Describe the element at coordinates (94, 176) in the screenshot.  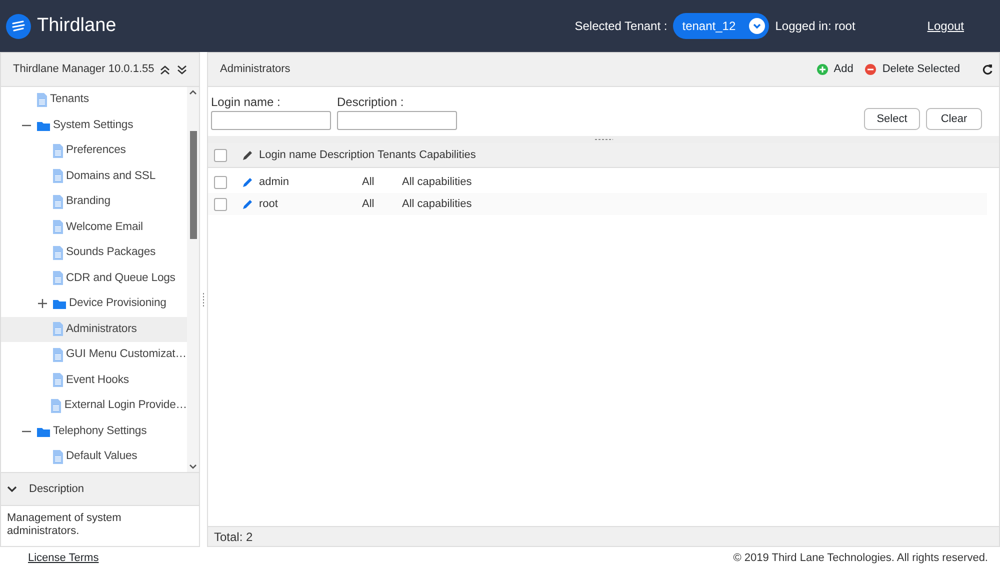
I see `tree-item: Domains and SSL` at that location.